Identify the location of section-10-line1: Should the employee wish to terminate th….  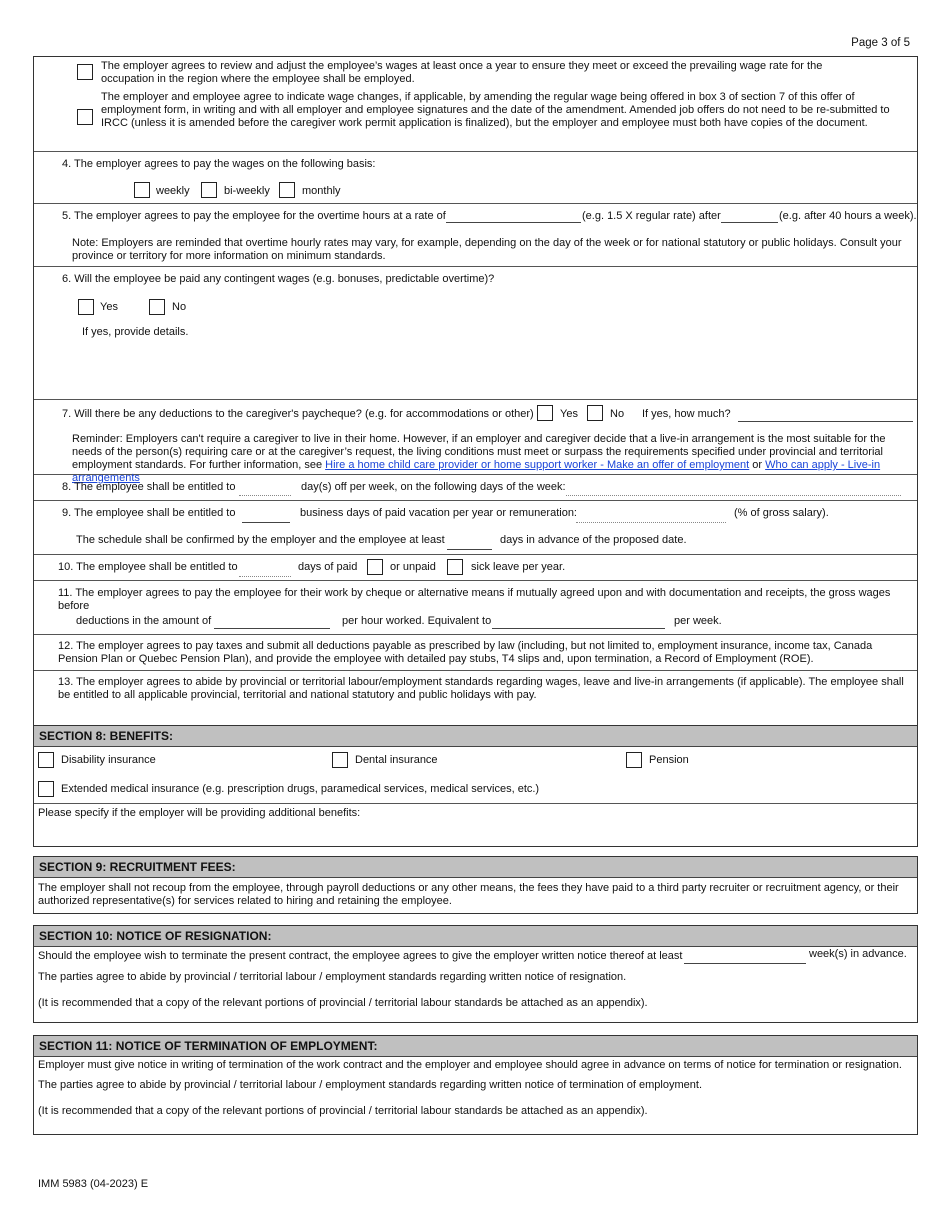
(360, 956).